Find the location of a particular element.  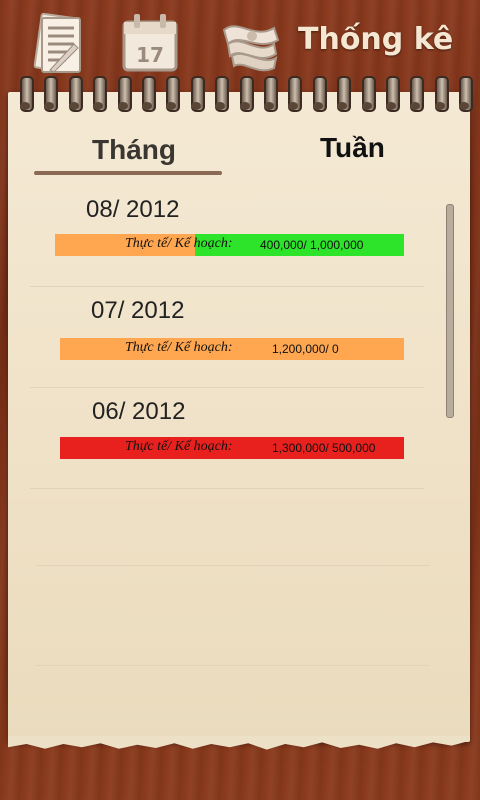

calendar-icon: 17 is located at coordinates (150, 43).